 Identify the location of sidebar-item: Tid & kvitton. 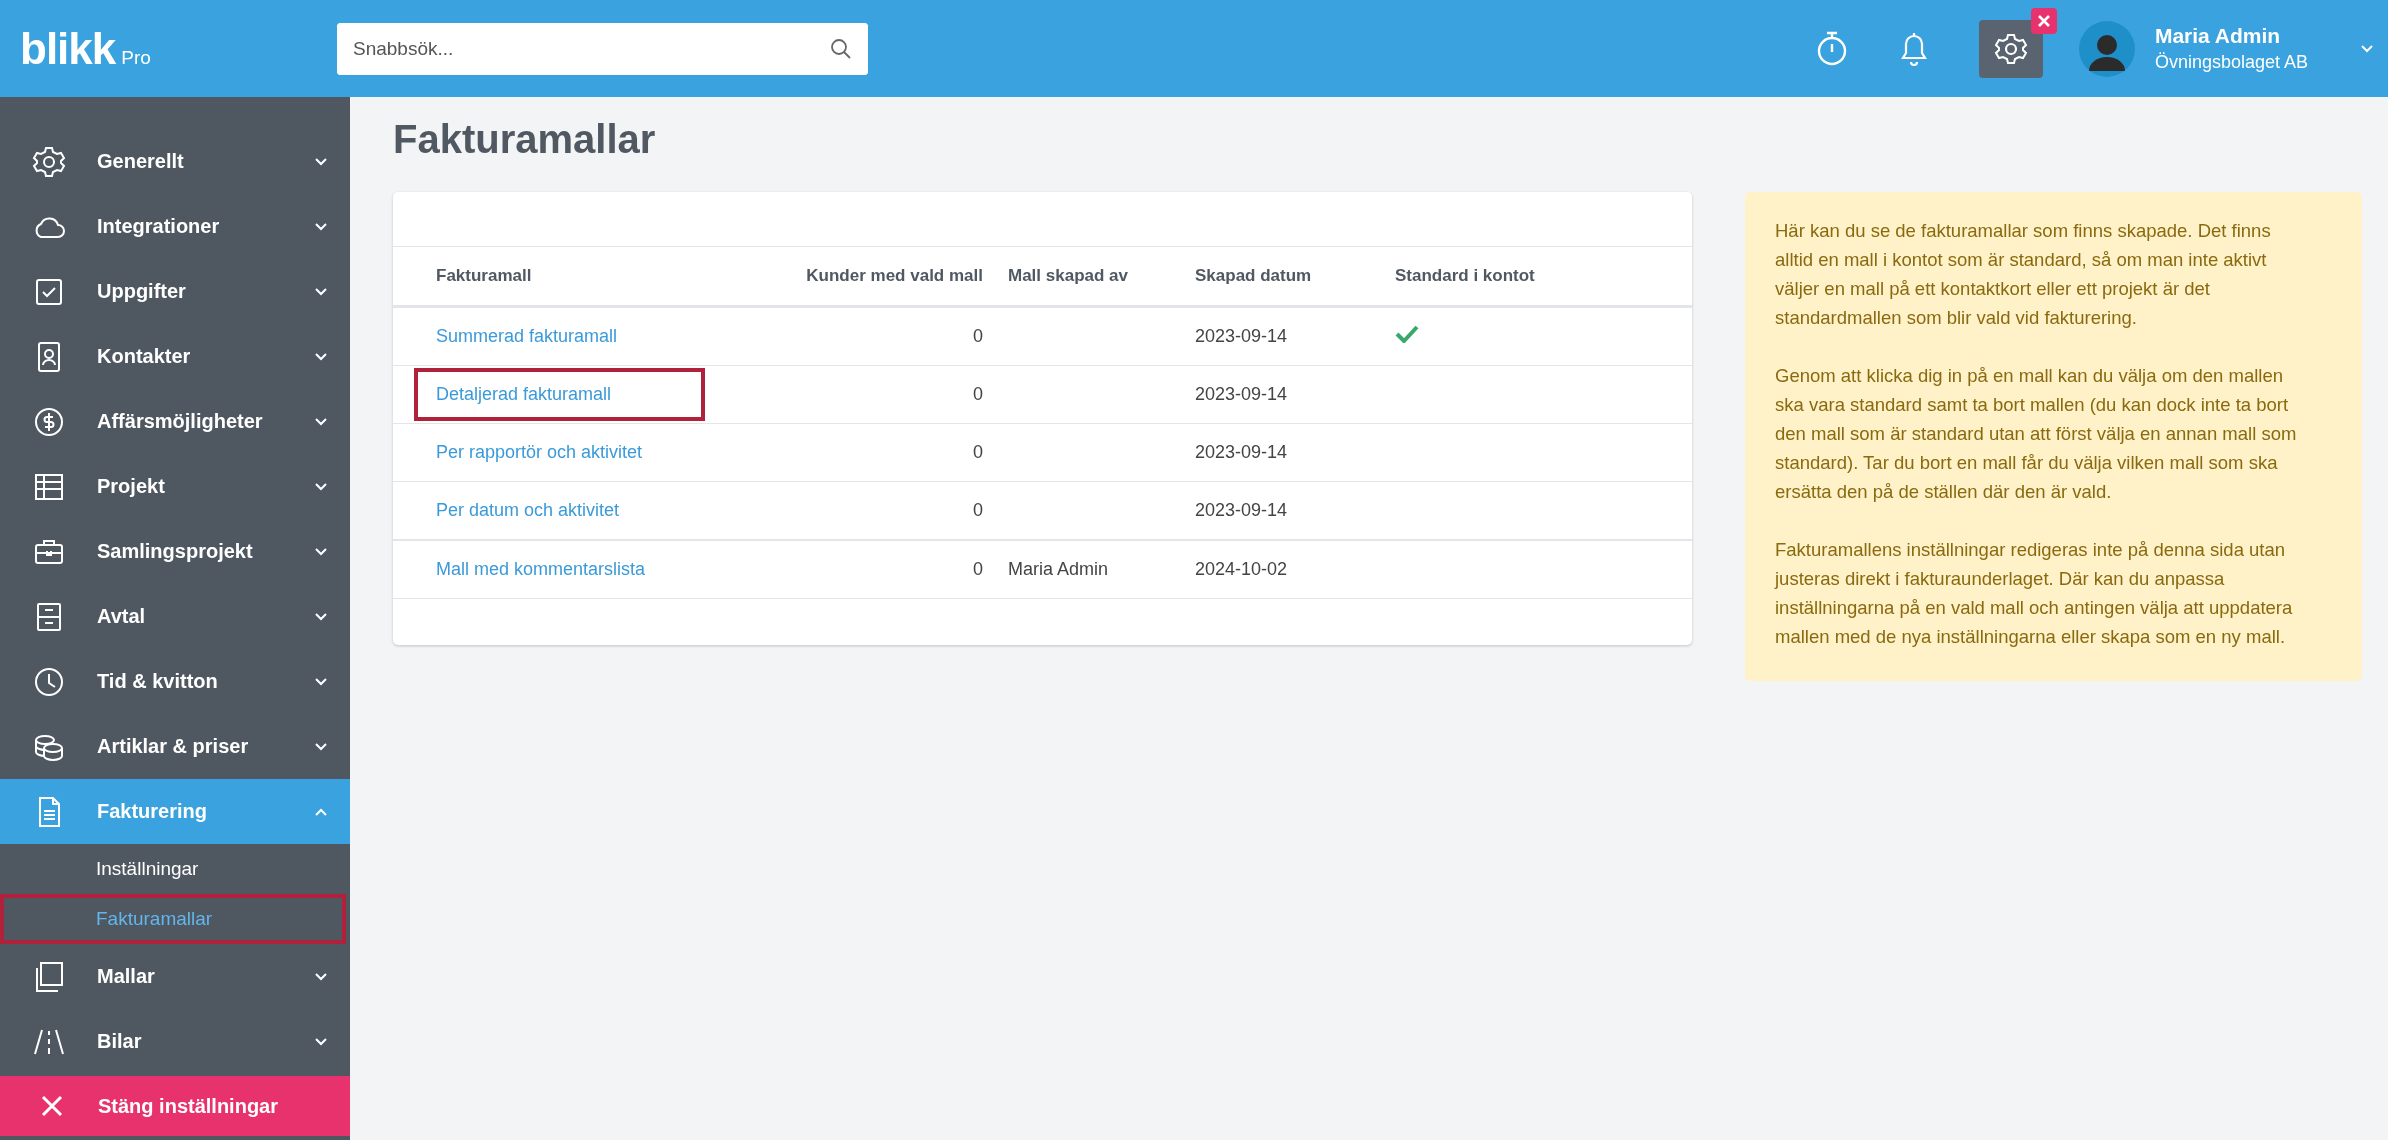
(175, 681).